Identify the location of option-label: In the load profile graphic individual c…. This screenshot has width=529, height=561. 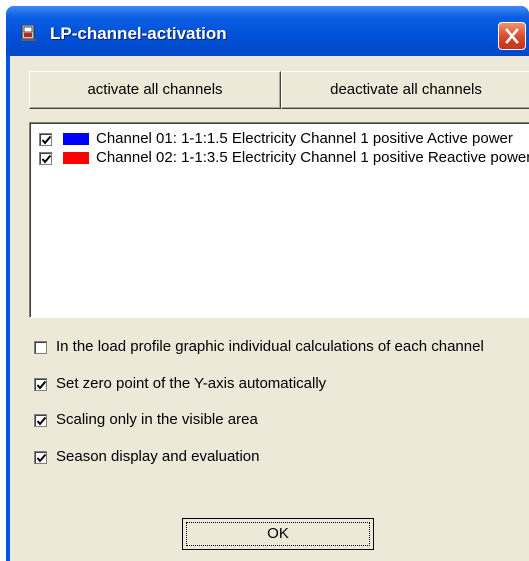
(270, 346).